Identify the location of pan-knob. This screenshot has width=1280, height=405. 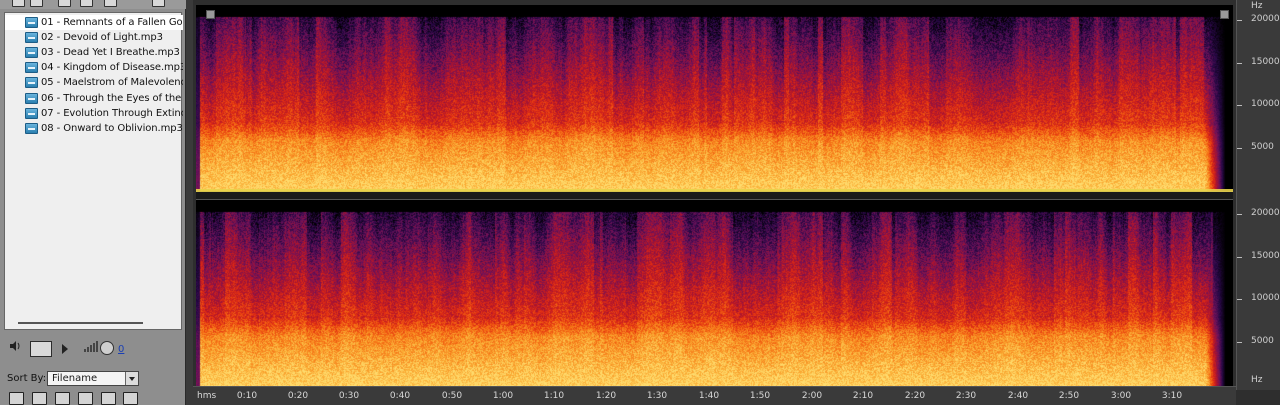
(107, 348).